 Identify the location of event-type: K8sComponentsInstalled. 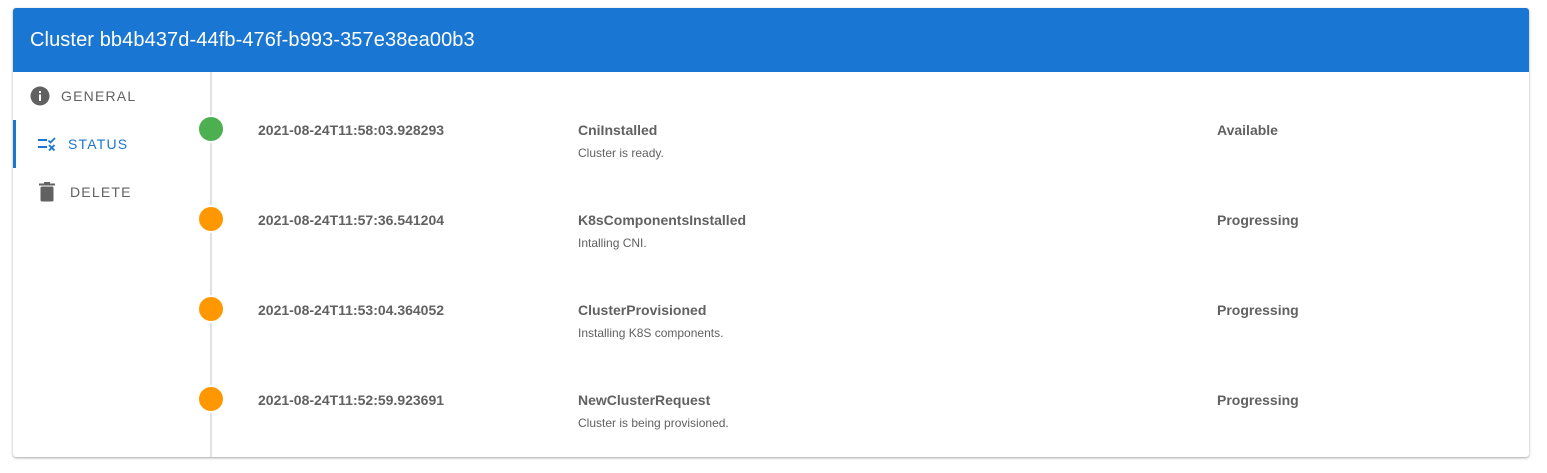
(662, 220).